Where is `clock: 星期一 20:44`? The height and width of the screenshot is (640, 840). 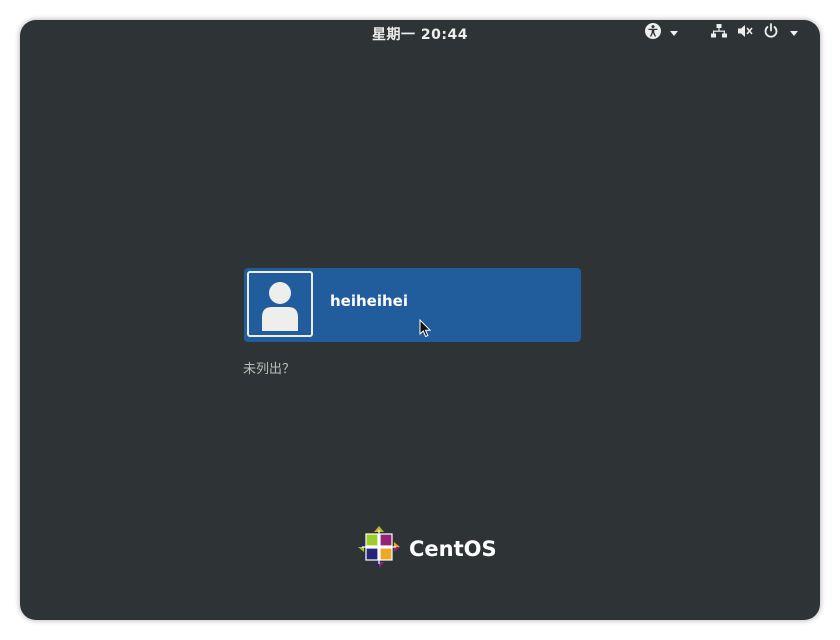 clock: 星期一 20:44 is located at coordinates (420, 34).